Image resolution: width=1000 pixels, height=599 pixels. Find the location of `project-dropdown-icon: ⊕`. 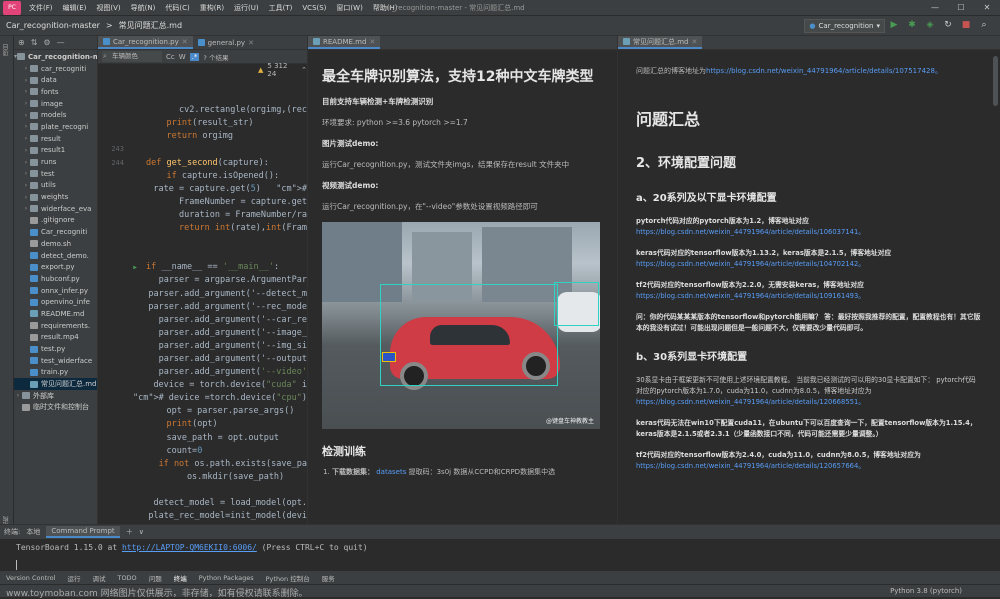

project-dropdown-icon: ⊕ is located at coordinates (21, 42).